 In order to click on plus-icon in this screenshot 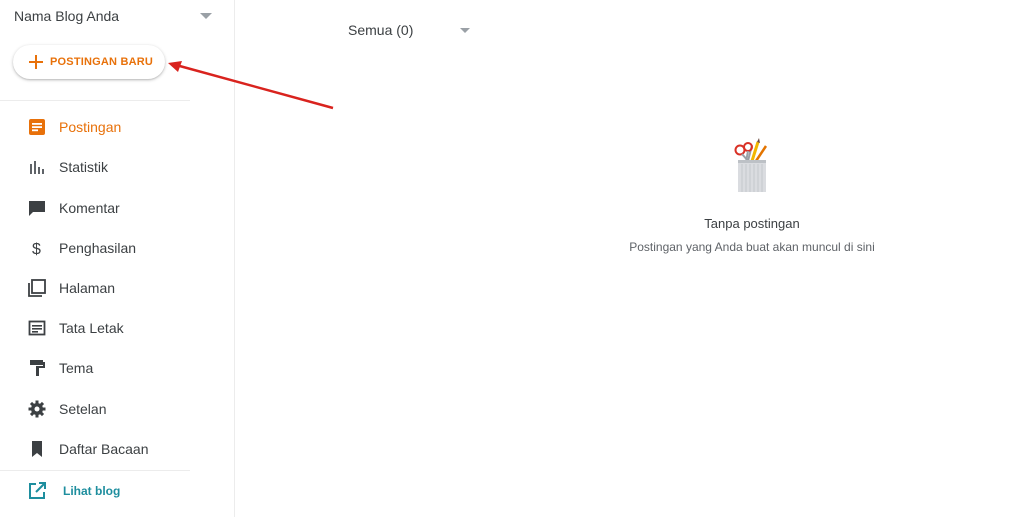, I will do `click(36, 62)`.